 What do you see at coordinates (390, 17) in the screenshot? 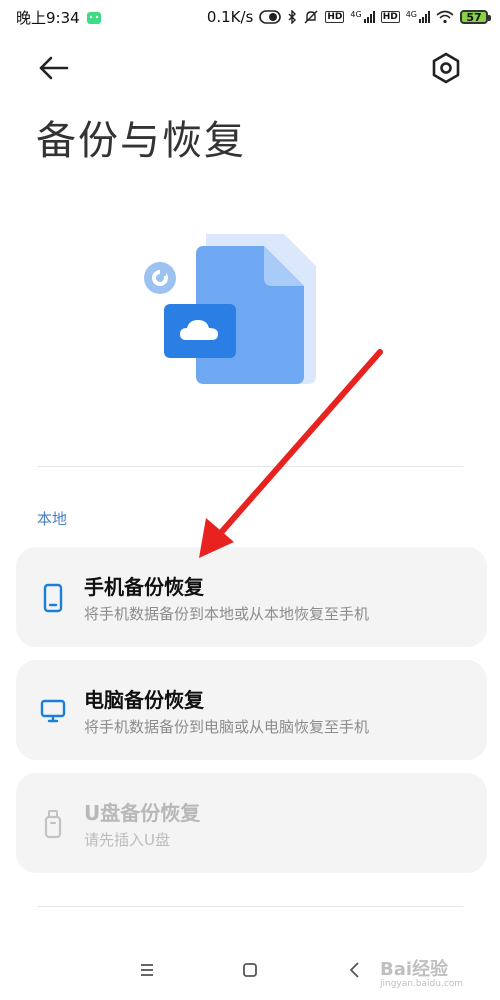
I see `hd-badge-2: HD` at bounding box center [390, 17].